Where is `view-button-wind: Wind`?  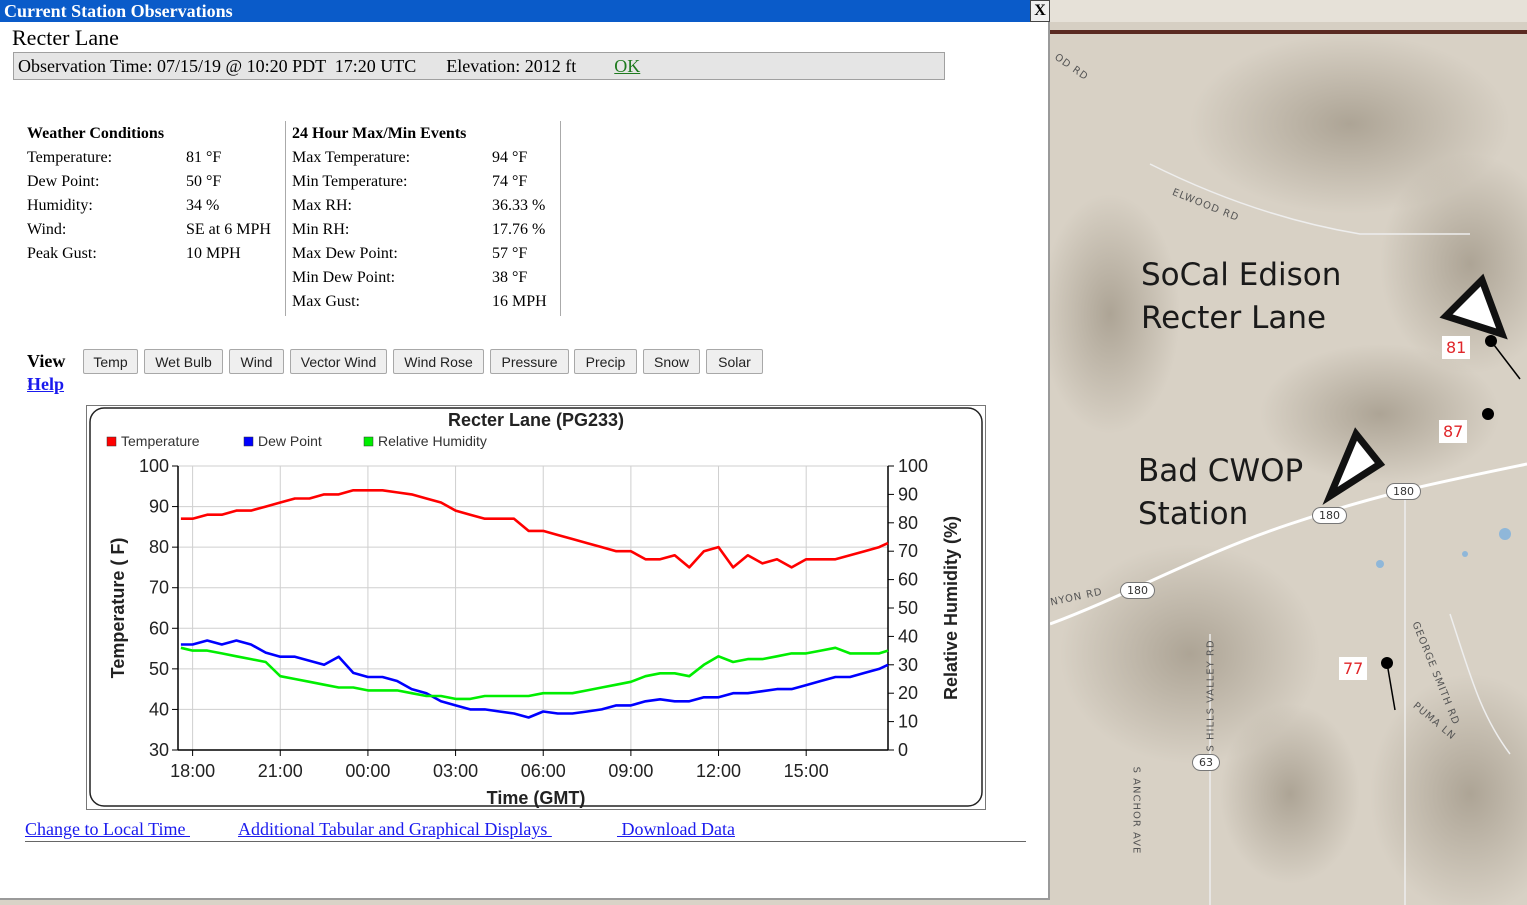 view-button-wind: Wind is located at coordinates (256, 361).